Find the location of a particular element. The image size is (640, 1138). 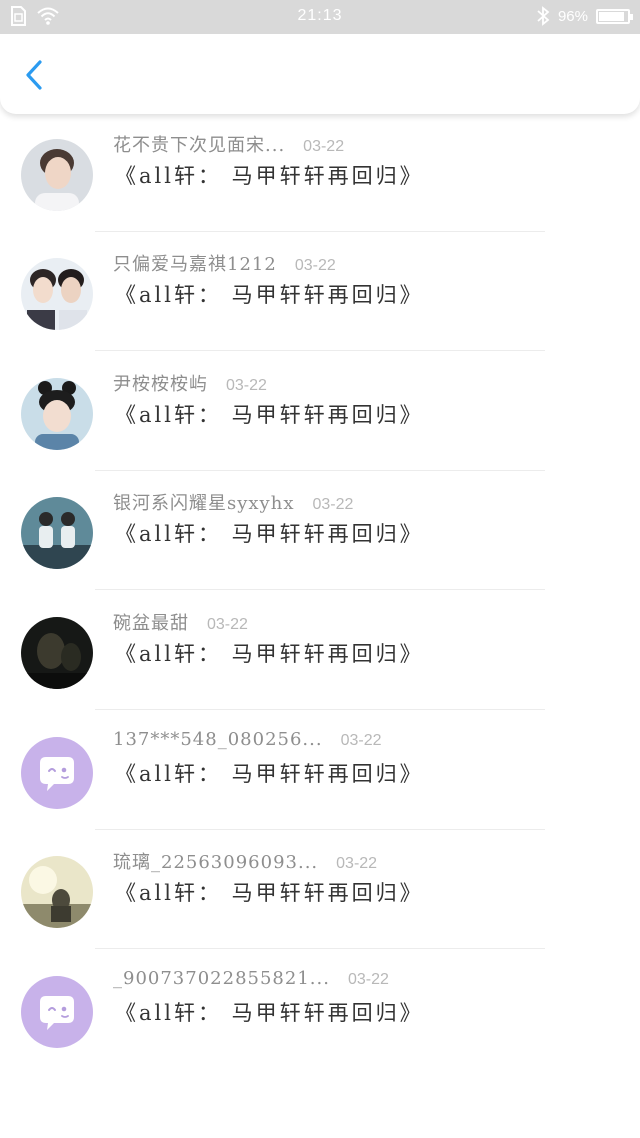

username: 只偏爱马嘉祺1212 is located at coordinates (195, 263).